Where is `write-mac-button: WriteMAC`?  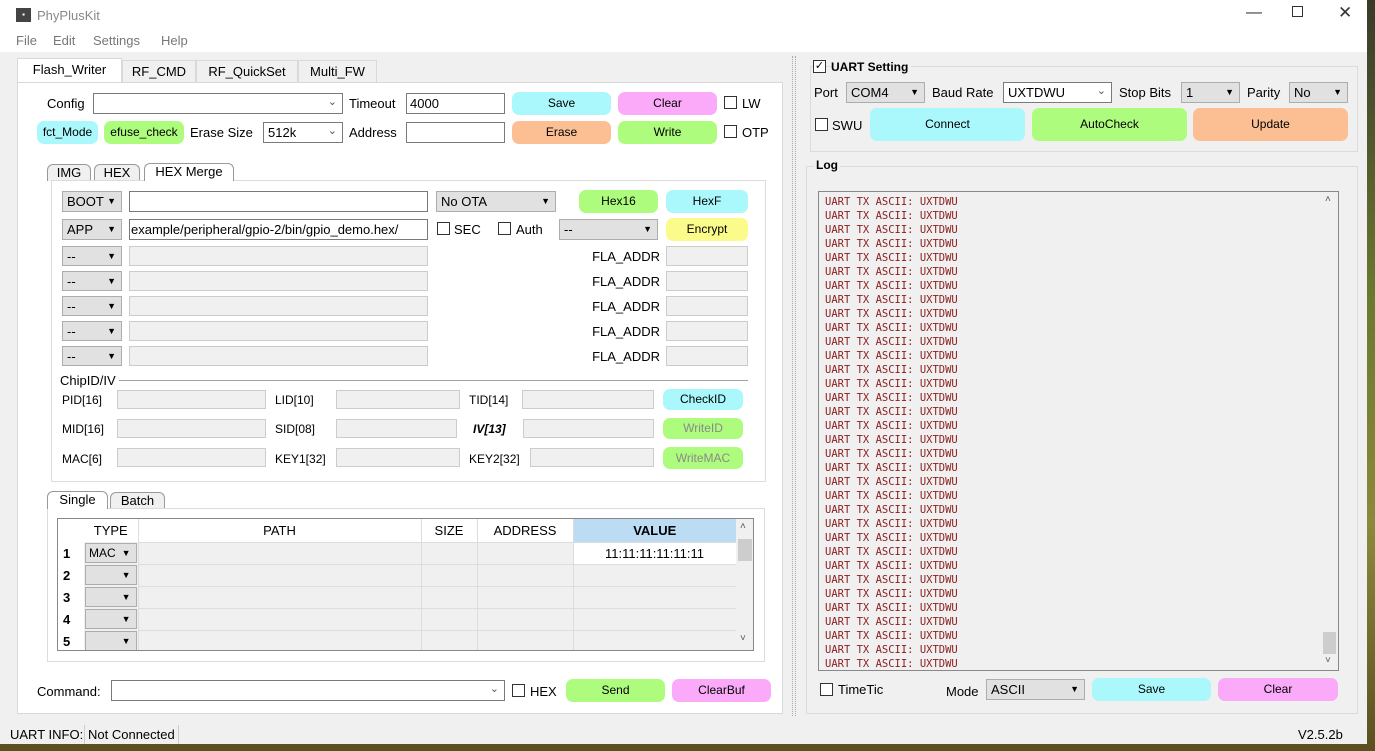
write-mac-button: WriteMAC is located at coordinates (703, 458).